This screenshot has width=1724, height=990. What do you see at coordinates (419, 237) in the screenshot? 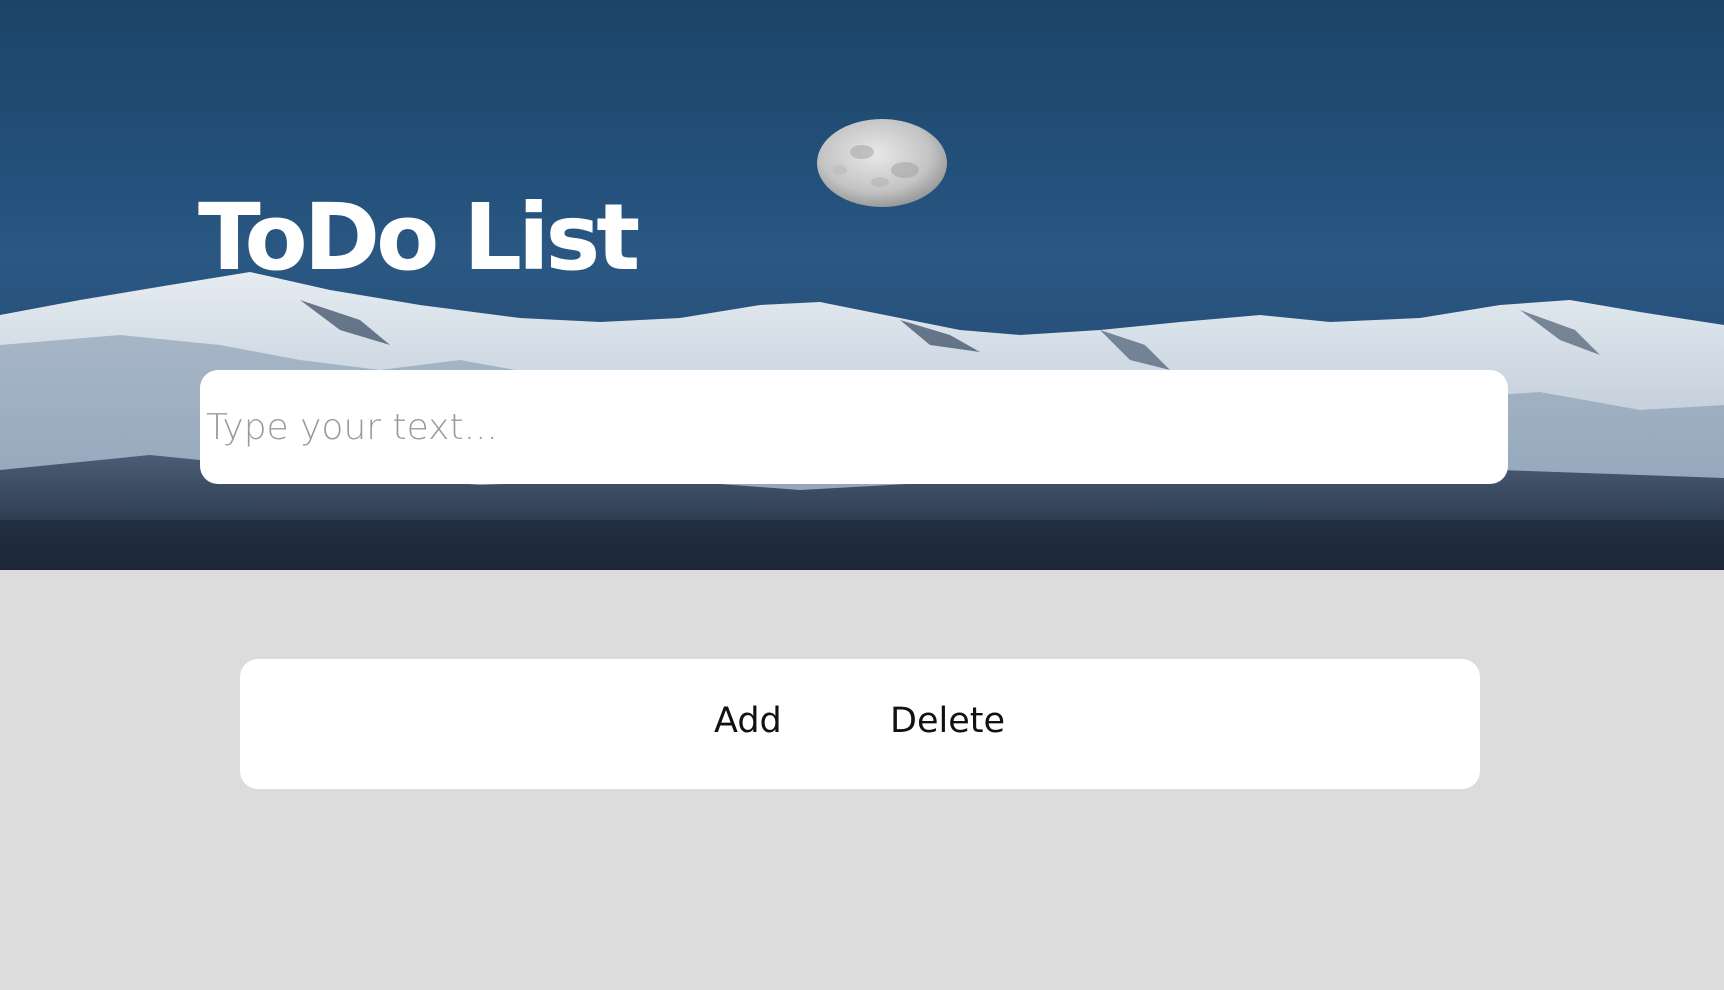
I see `page-title: ToDo List` at bounding box center [419, 237].